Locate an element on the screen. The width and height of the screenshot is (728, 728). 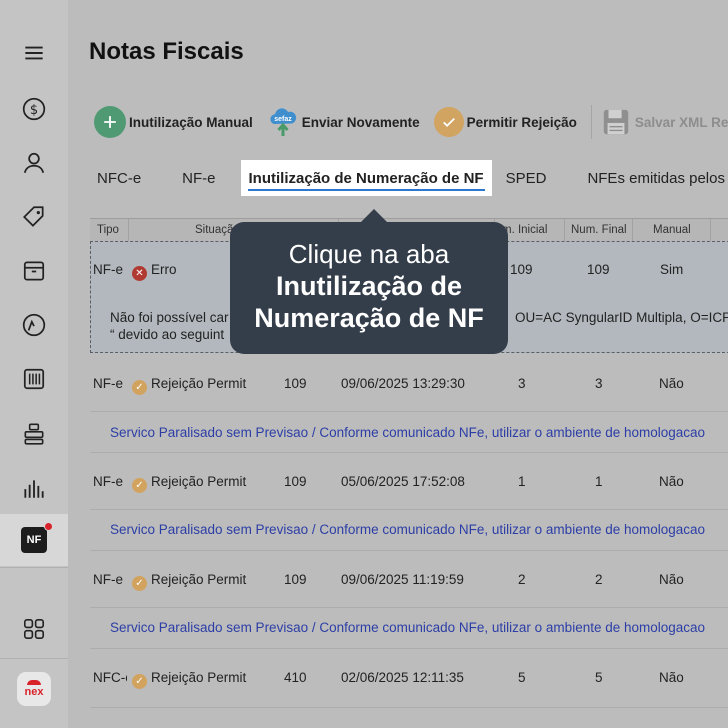
apps-icon is located at coordinates (34, 629).